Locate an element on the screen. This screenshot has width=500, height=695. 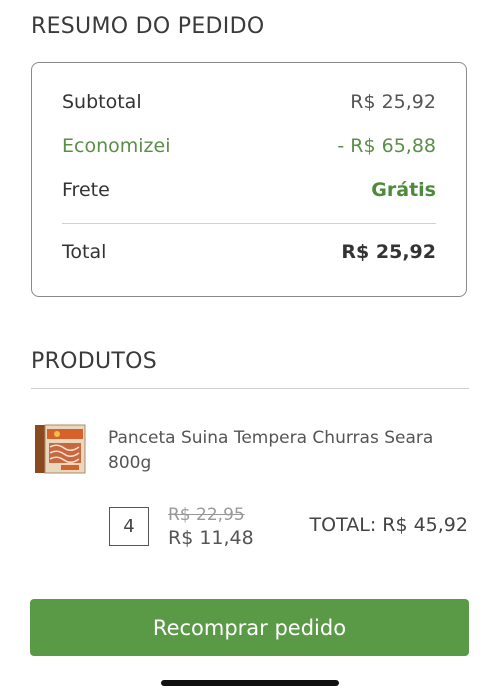
summary-divider is located at coordinates (249, 223).